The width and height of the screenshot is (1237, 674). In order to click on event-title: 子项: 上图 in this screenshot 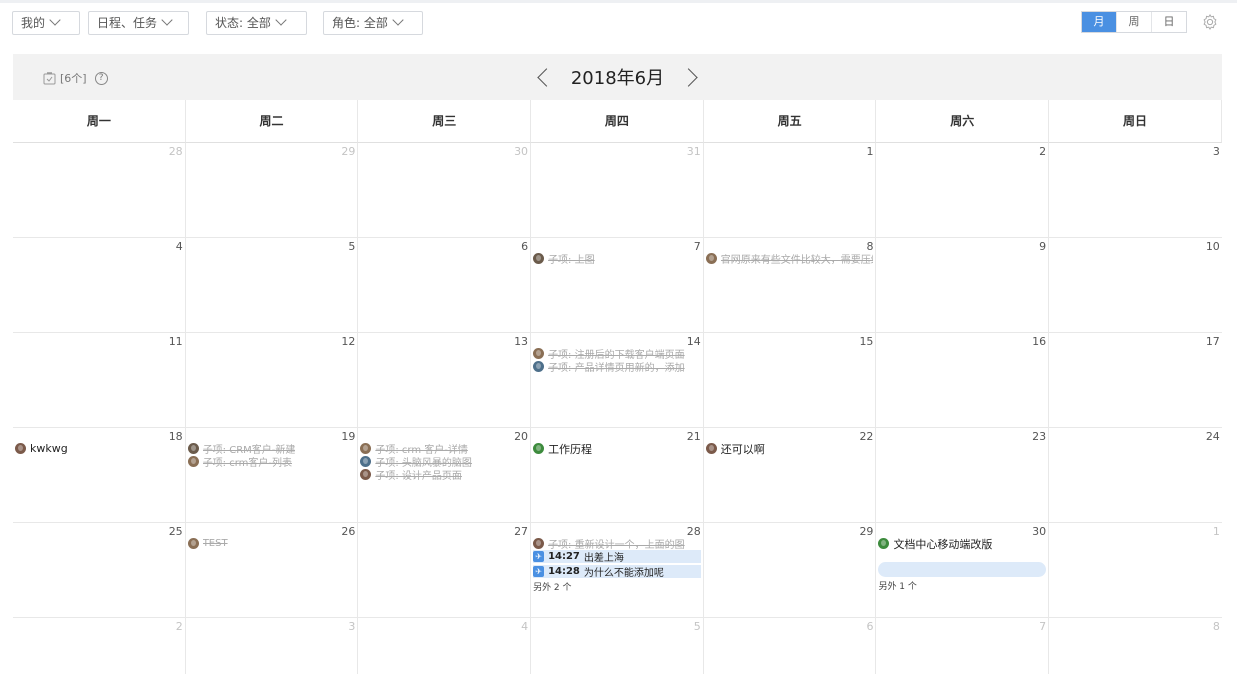, I will do `click(571, 260)`.